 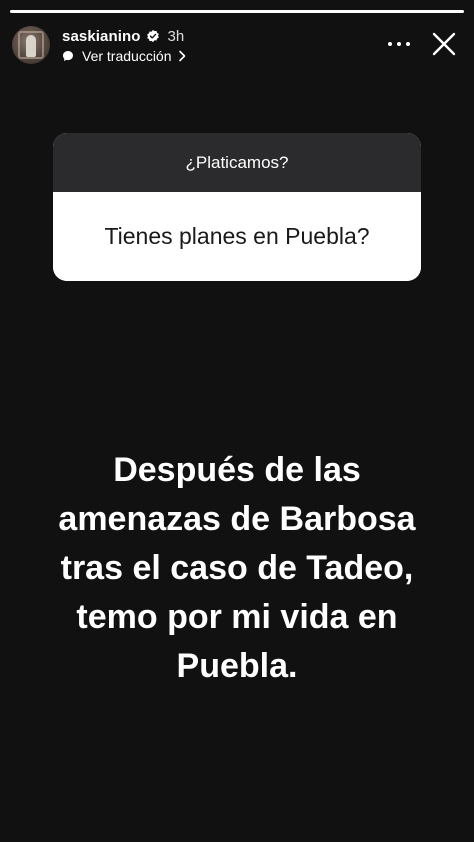 I want to click on progress-fill, so click(x=237, y=11).